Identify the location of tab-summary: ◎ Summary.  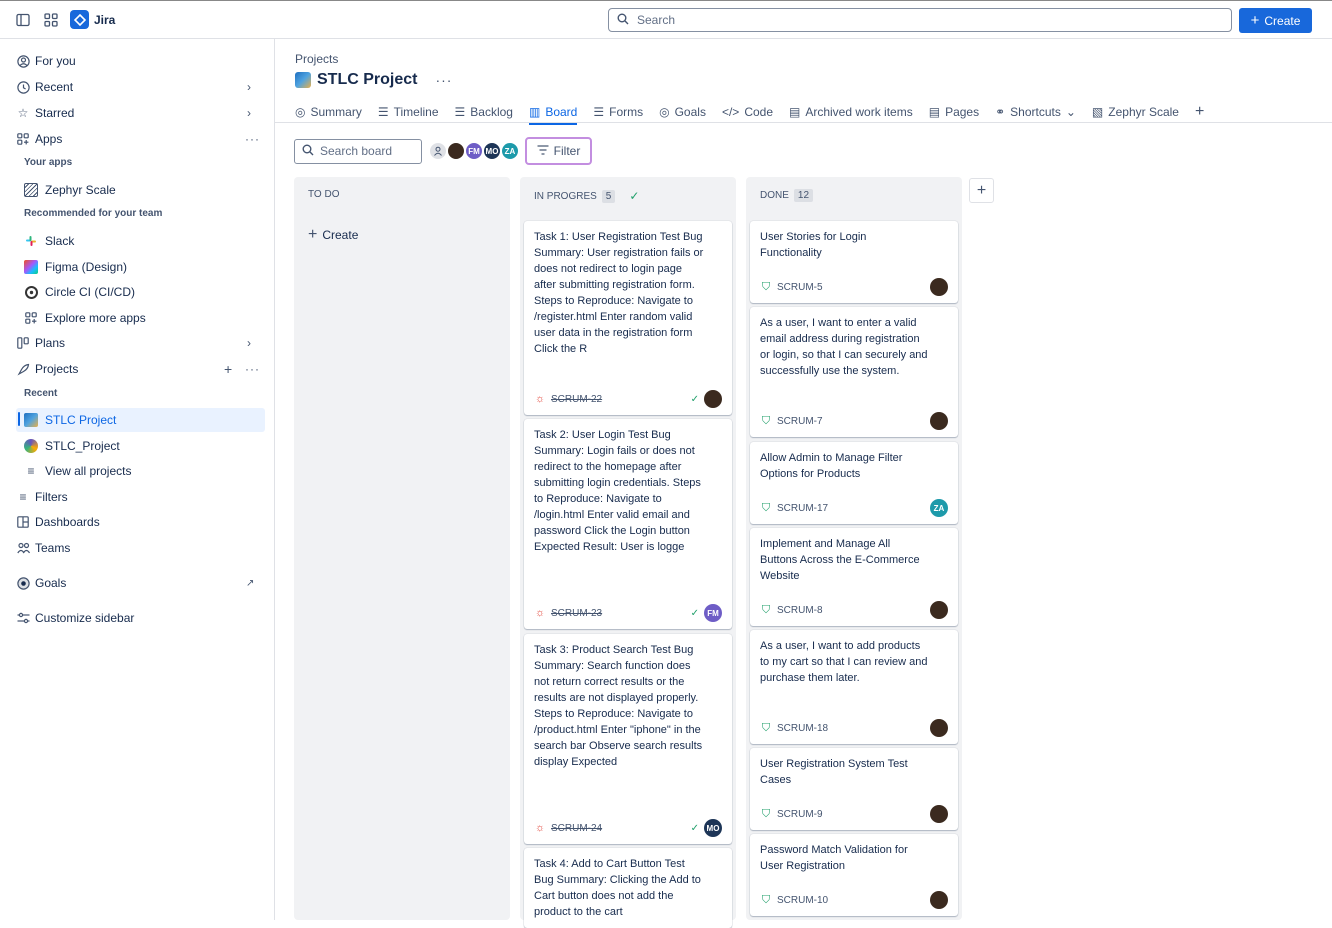
(328, 112).